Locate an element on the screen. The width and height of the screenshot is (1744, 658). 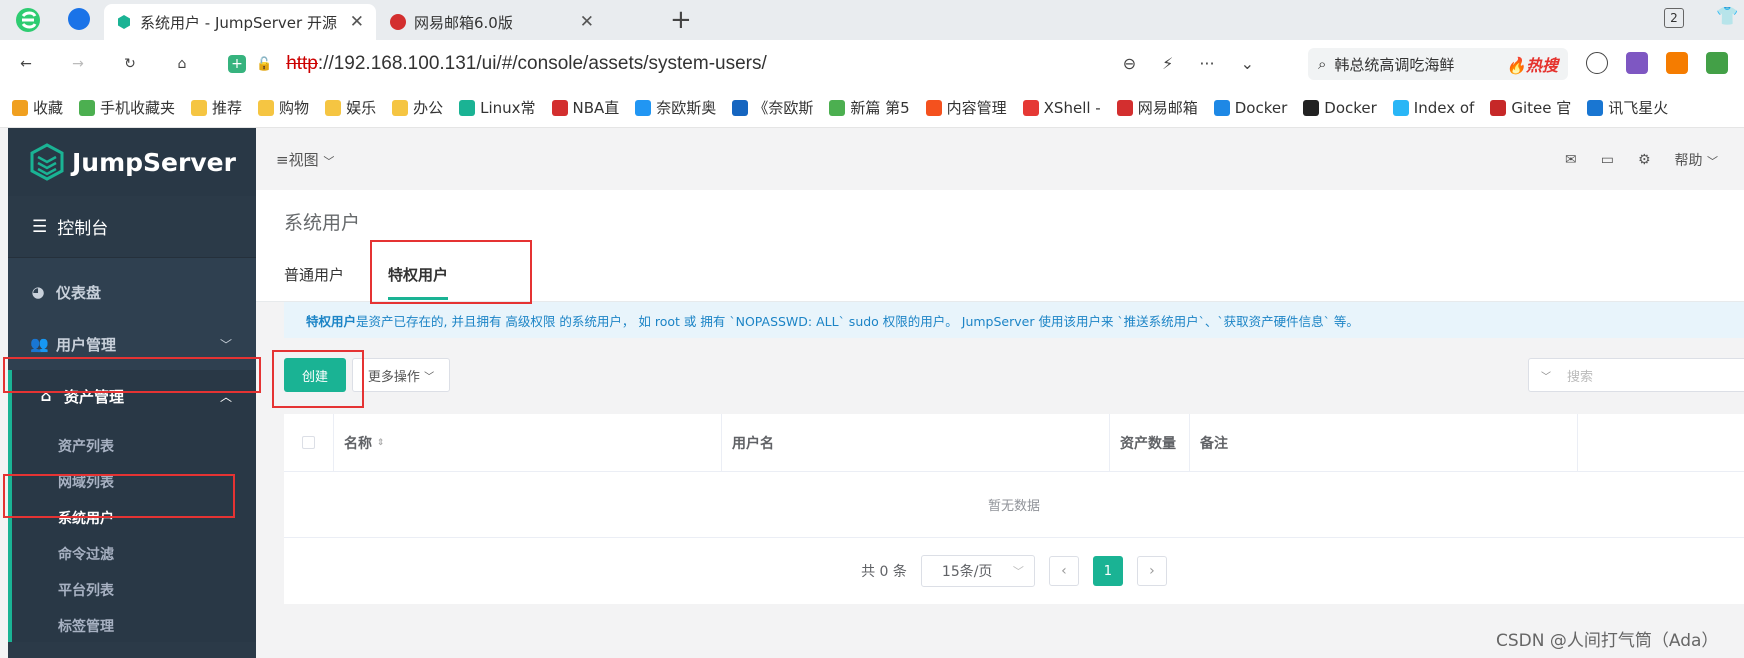
page-size-select: 15条/页 ﹀ is located at coordinates (977, 571).